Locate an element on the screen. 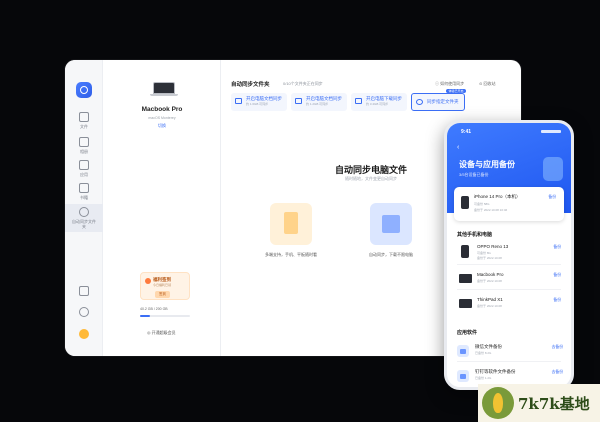 This screenshot has width=600, height=422. sync-count: 0/10个文件夹正在同步 is located at coordinates (303, 83).